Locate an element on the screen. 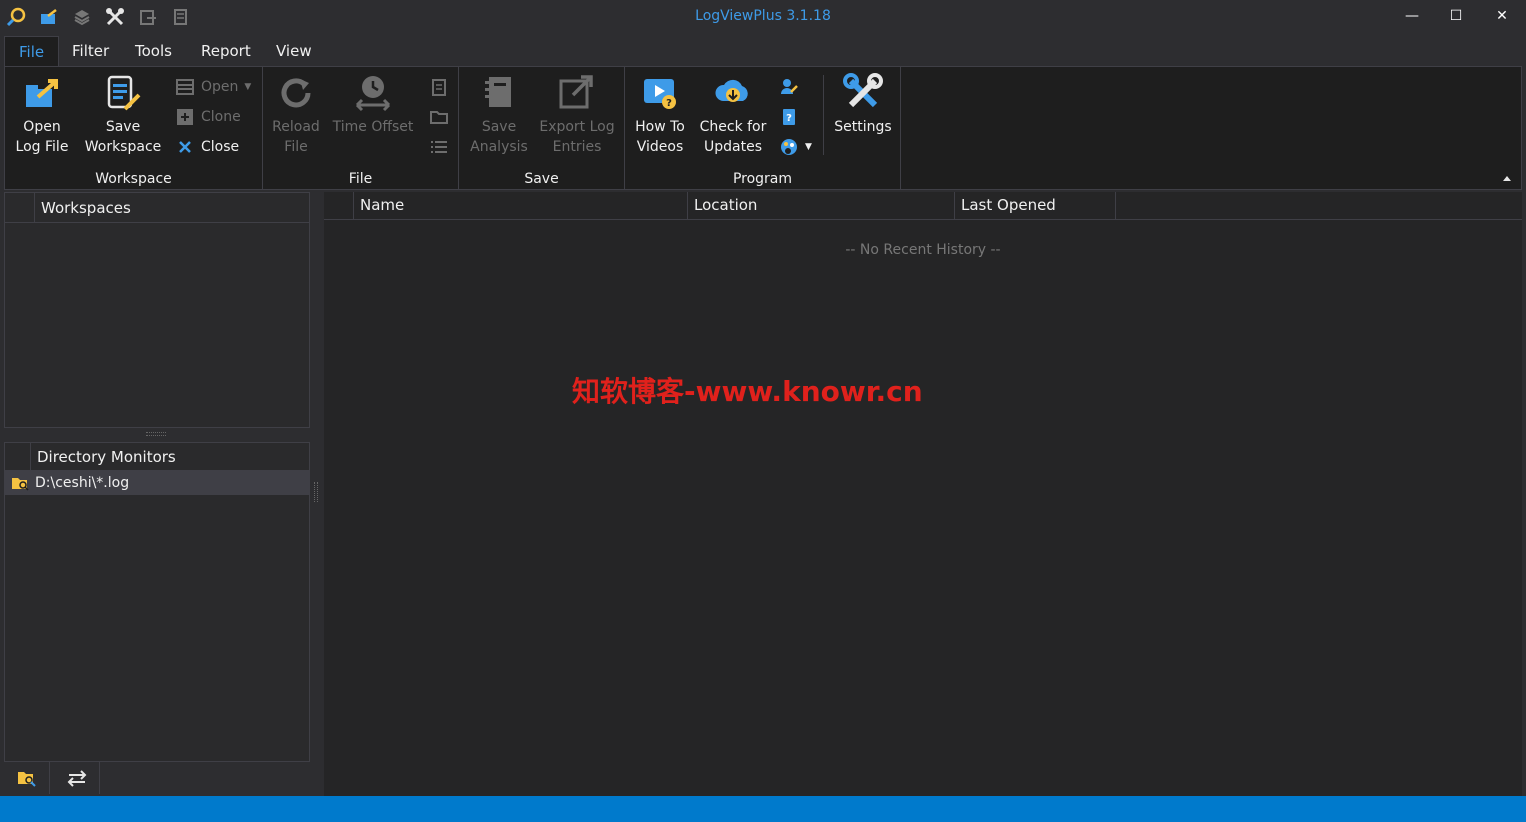 This screenshot has height=822, width=1526. help-book-icon: ? is located at coordinates (789, 117).